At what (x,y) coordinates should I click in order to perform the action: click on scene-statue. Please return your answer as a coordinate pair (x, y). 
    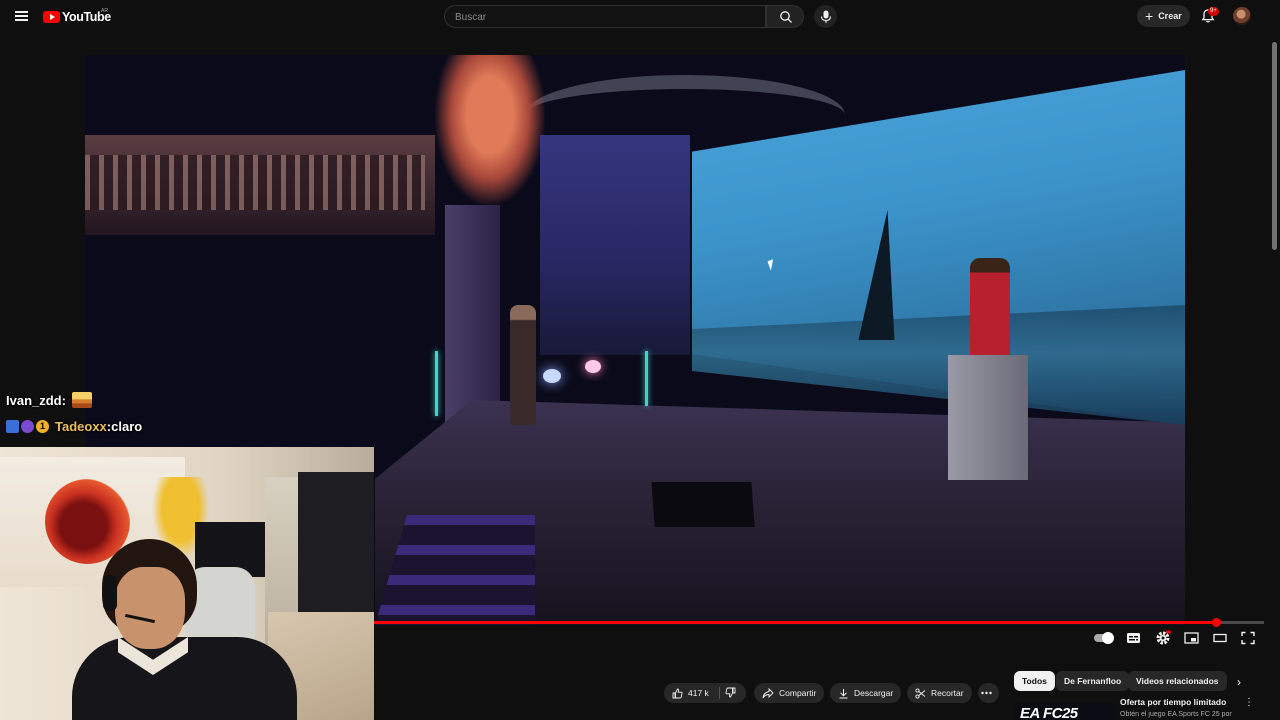
    Looking at the image, I should click on (490, 130).